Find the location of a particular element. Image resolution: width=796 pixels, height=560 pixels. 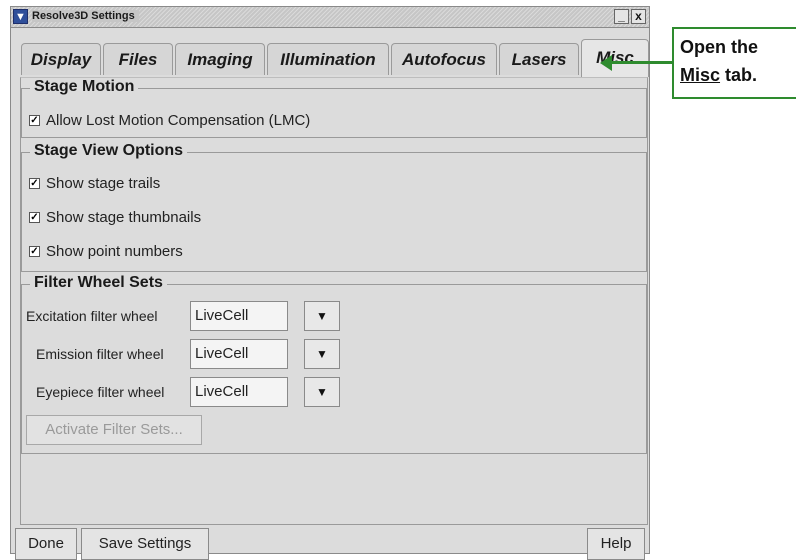

point-numbers-checkbox-row: ✓ Show point numbers is located at coordinates (106, 251).